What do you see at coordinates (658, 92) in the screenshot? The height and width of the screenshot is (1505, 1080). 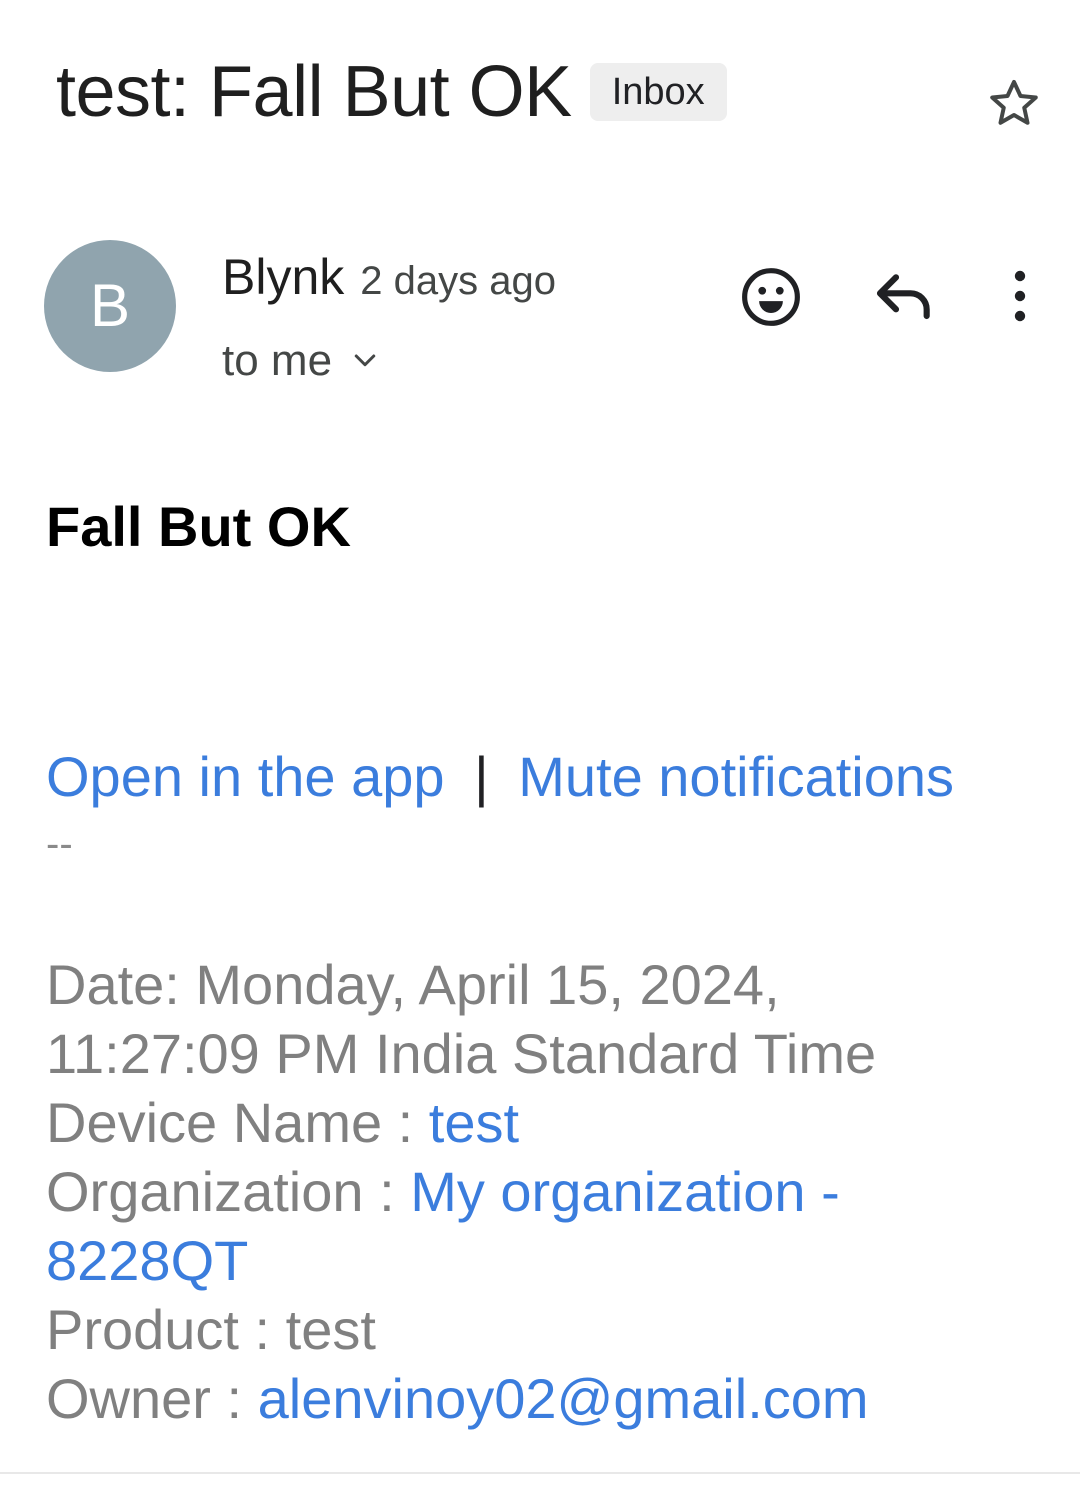 I see `inbox-label-chip: Inbox` at bounding box center [658, 92].